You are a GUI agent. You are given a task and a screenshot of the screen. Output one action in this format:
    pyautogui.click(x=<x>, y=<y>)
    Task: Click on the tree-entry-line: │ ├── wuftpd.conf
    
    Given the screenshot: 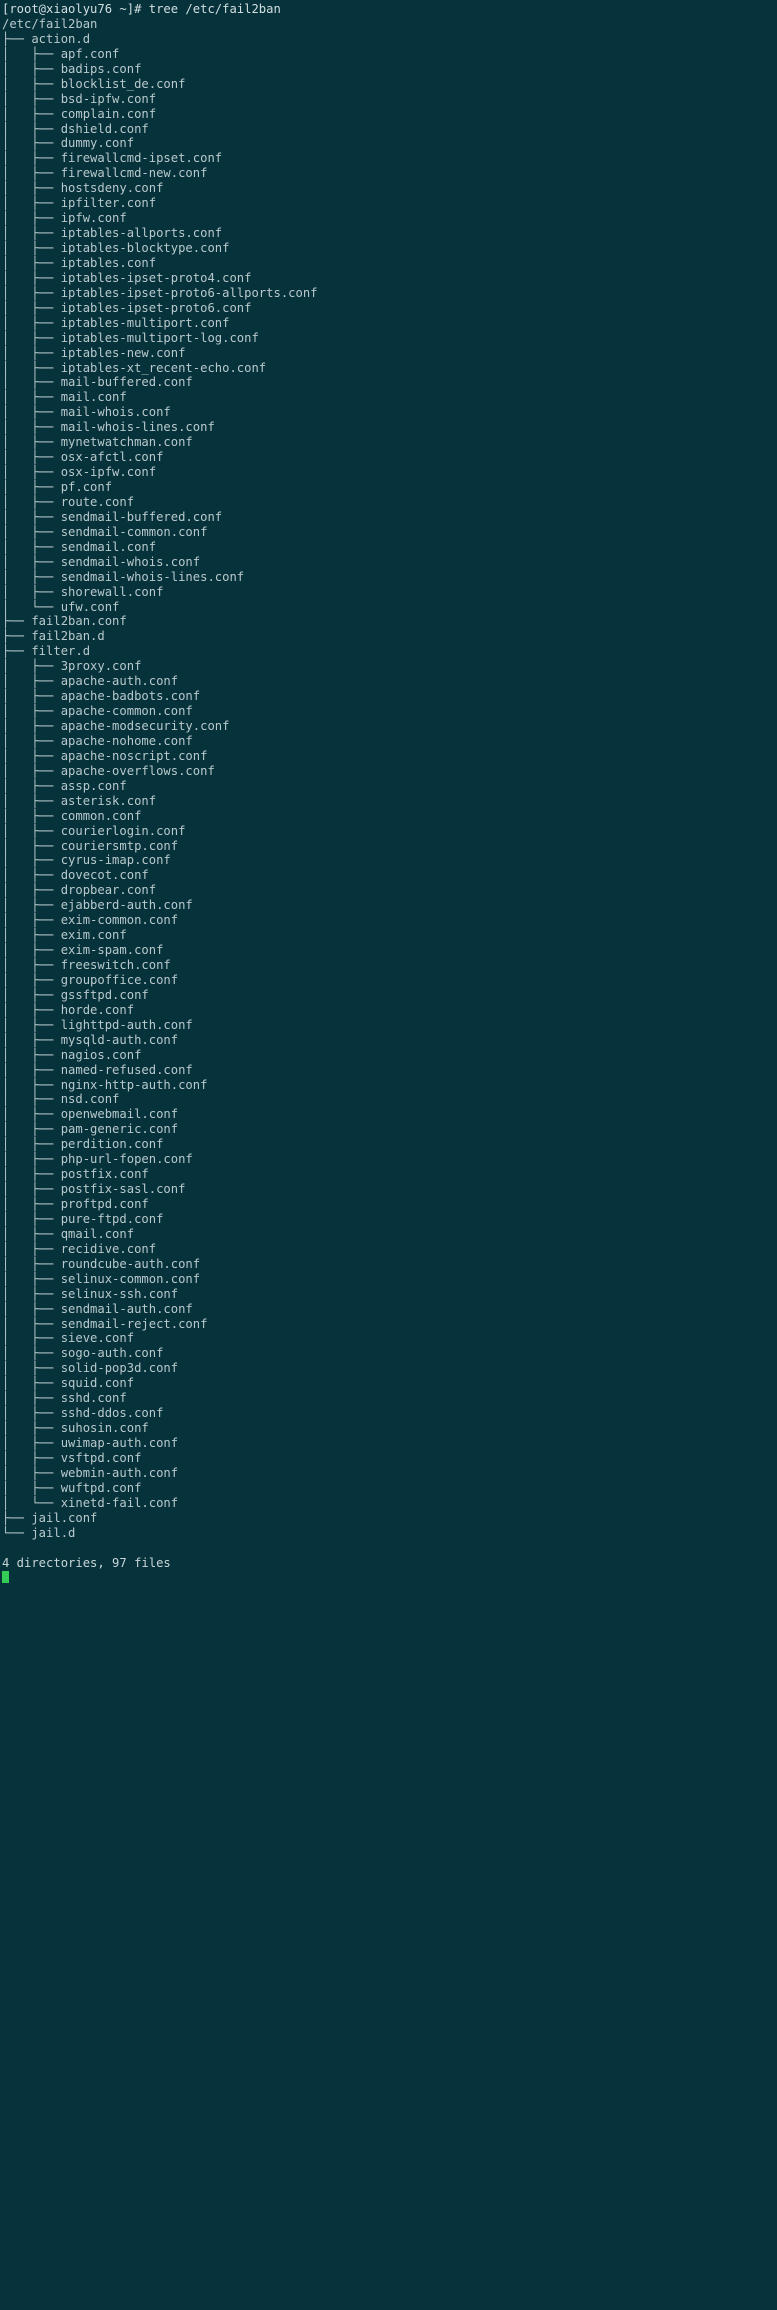 What is the action you would take?
    pyautogui.click(x=72, y=1487)
    